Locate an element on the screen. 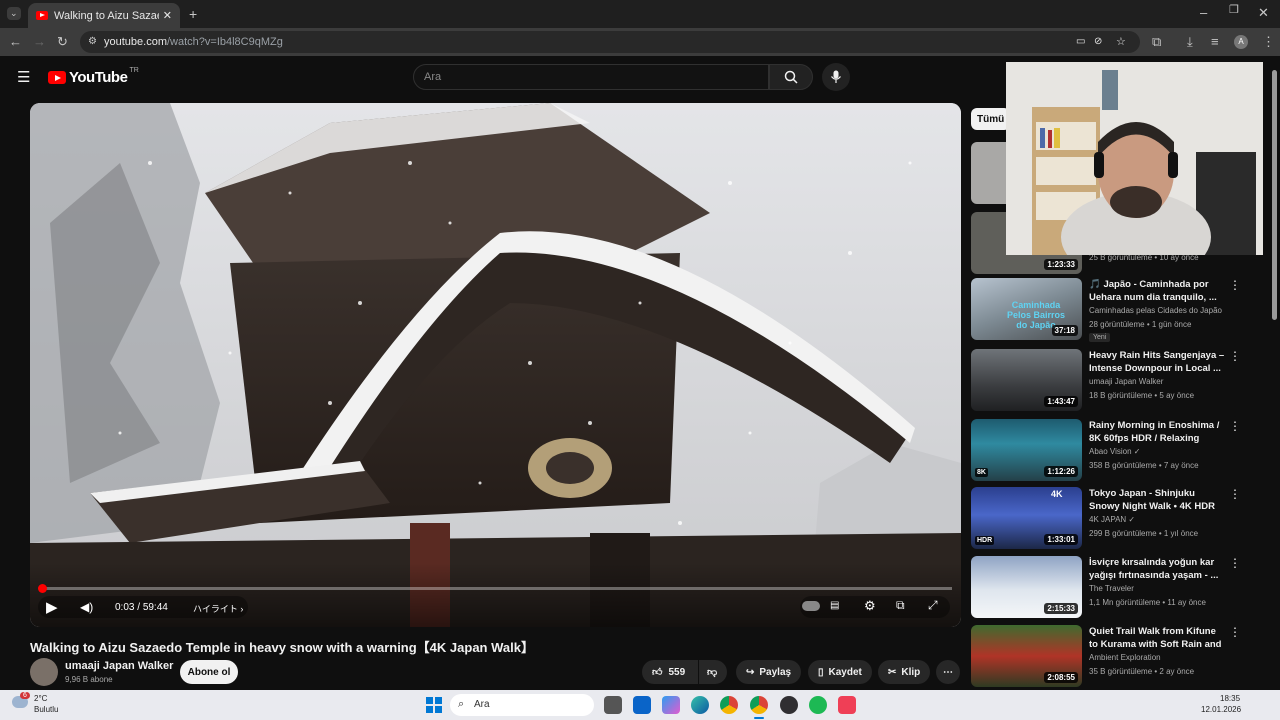 The height and width of the screenshot is (720, 1280). like-button: 👍︎ 559 is located at coordinates (670, 672).